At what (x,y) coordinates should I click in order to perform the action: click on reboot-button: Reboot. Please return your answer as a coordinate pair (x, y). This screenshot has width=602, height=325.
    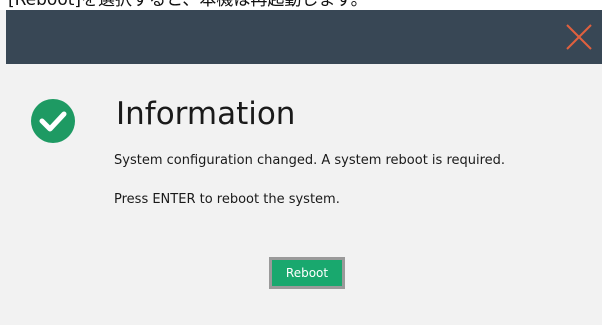
    Looking at the image, I should click on (307, 273).